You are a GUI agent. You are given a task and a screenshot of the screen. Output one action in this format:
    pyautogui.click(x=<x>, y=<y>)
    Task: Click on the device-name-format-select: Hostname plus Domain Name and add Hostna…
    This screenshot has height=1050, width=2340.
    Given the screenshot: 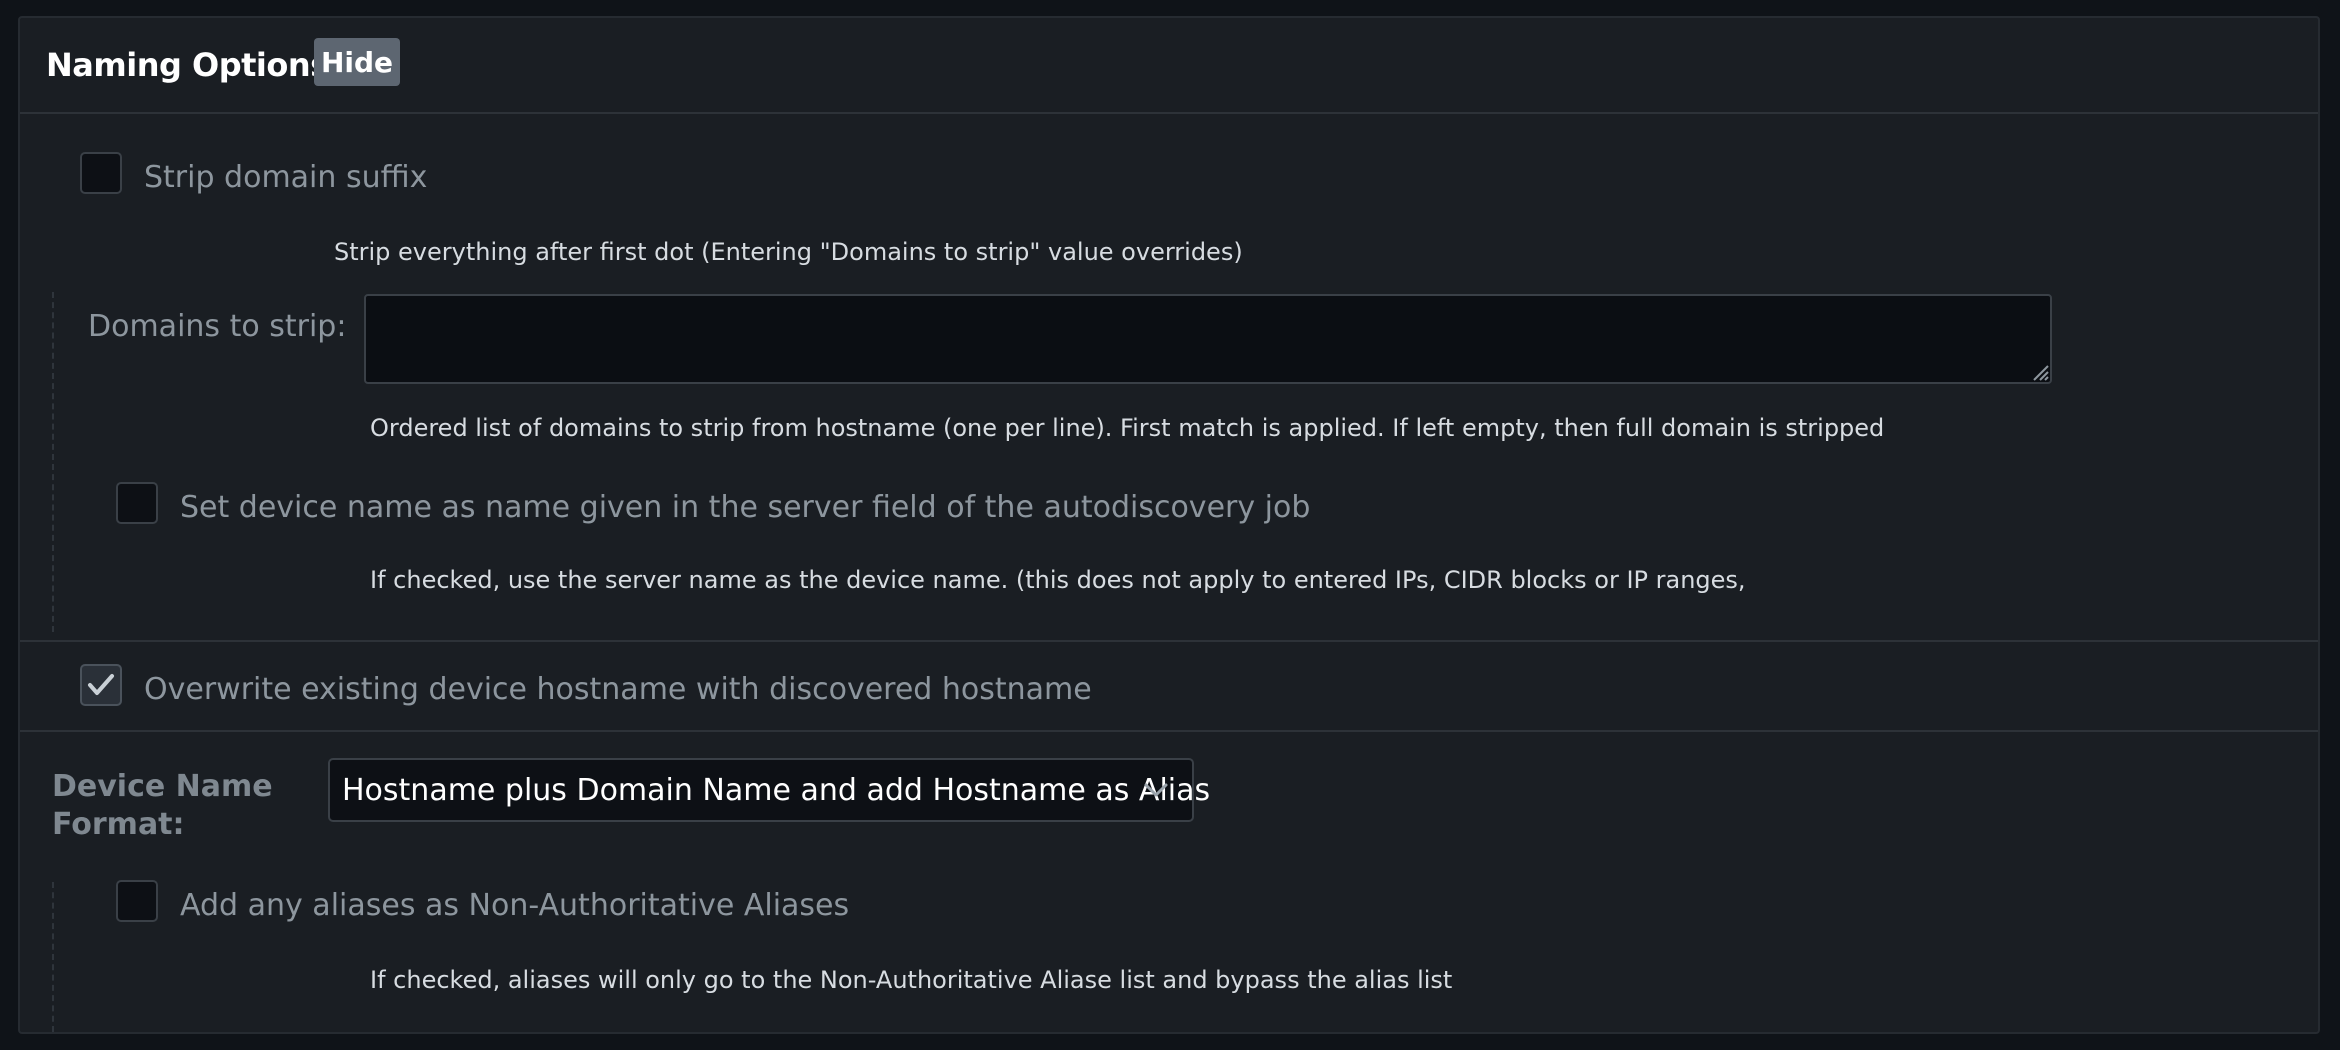 What is the action you would take?
    pyautogui.click(x=769, y=790)
    